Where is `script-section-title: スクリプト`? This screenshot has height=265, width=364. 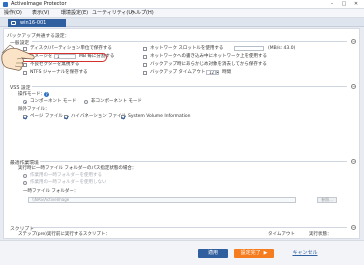
script-section-title: スクリプト is located at coordinates (22, 229).